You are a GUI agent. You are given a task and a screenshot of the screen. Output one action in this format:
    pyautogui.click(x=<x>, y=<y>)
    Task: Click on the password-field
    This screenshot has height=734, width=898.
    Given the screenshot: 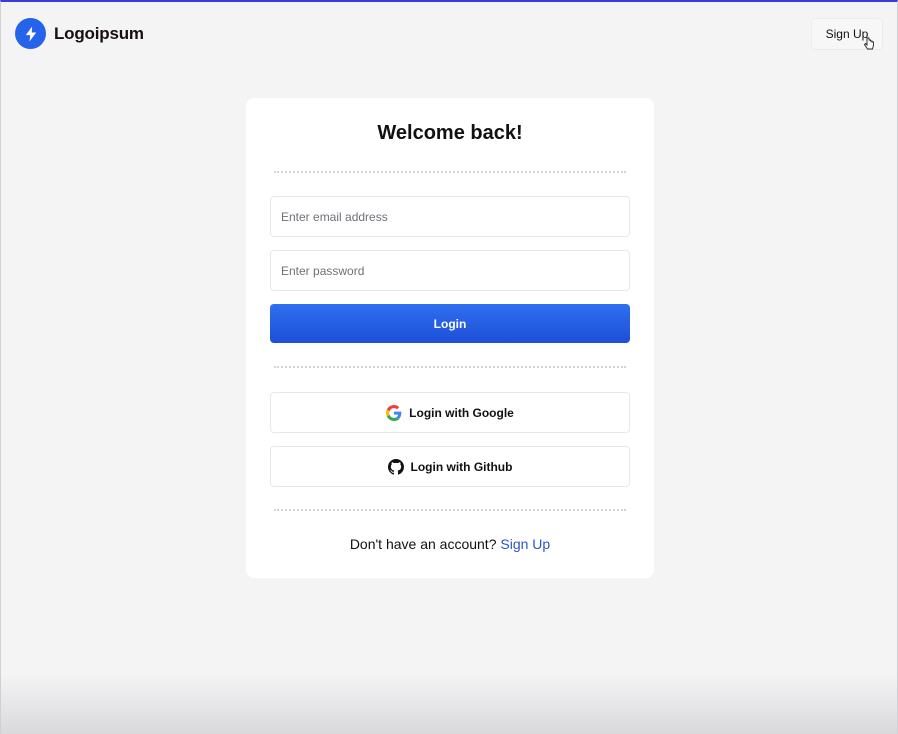 What is the action you would take?
    pyautogui.click(x=450, y=270)
    